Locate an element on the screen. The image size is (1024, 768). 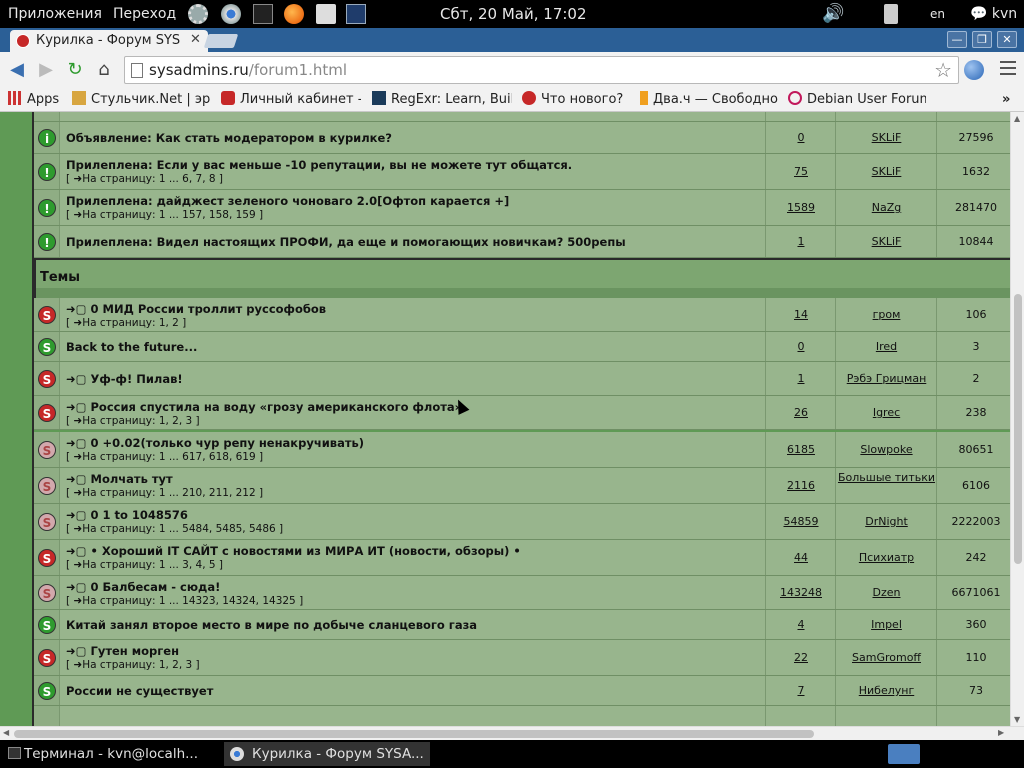
workspace-switcher is located at coordinates (904, 754).